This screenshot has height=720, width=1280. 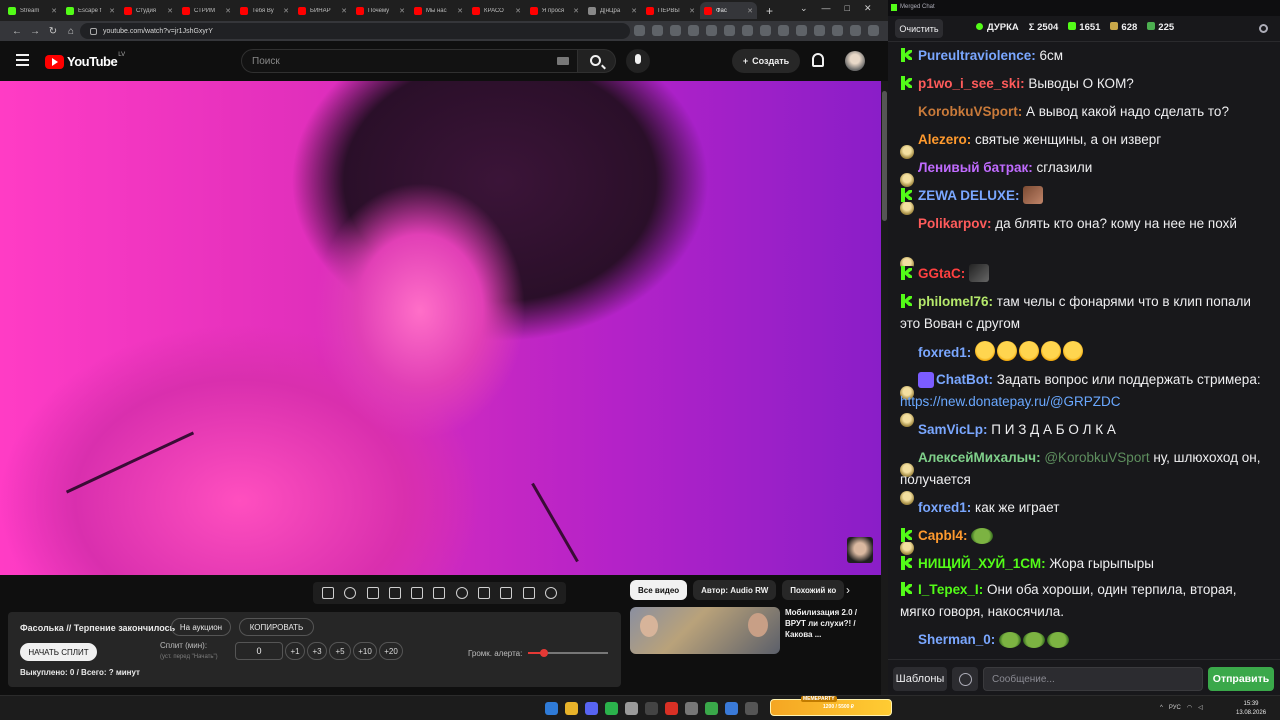 What do you see at coordinates (394, 593) in the screenshot?
I see `clapperboard-icon` at bounding box center [394, 593].